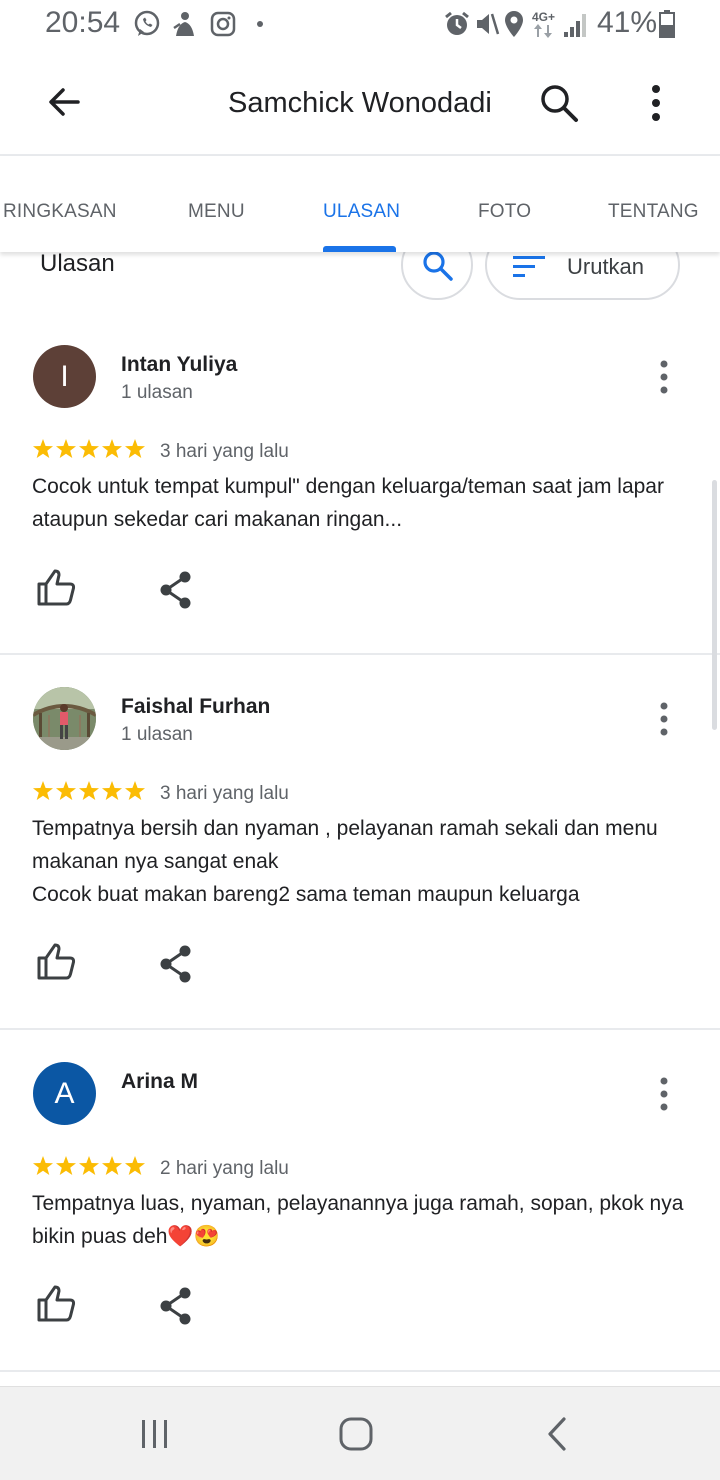 This screenshot has height=1480, width=720. What do you see at coordinates (575, 25) in the screenshot?
I see `signal-icon` at bounding box center [575, 25].